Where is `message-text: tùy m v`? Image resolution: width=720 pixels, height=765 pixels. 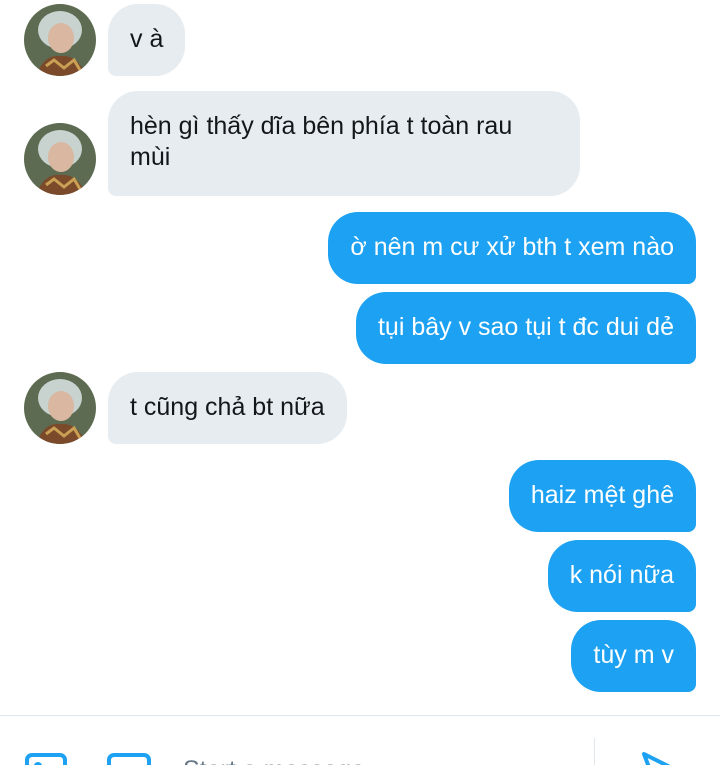
message-text: tùy m v is located at coordinates (633, 655).